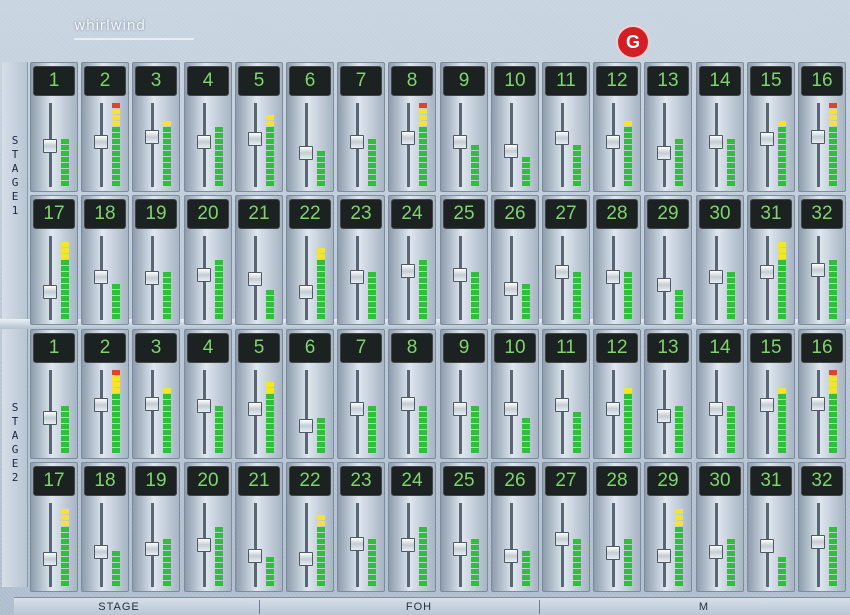 The width and height of the screenshot is (850, 615). Describe the element at coordinates (119, 606) in the screenshot. I see `tab-stage: STAGE` at that location.